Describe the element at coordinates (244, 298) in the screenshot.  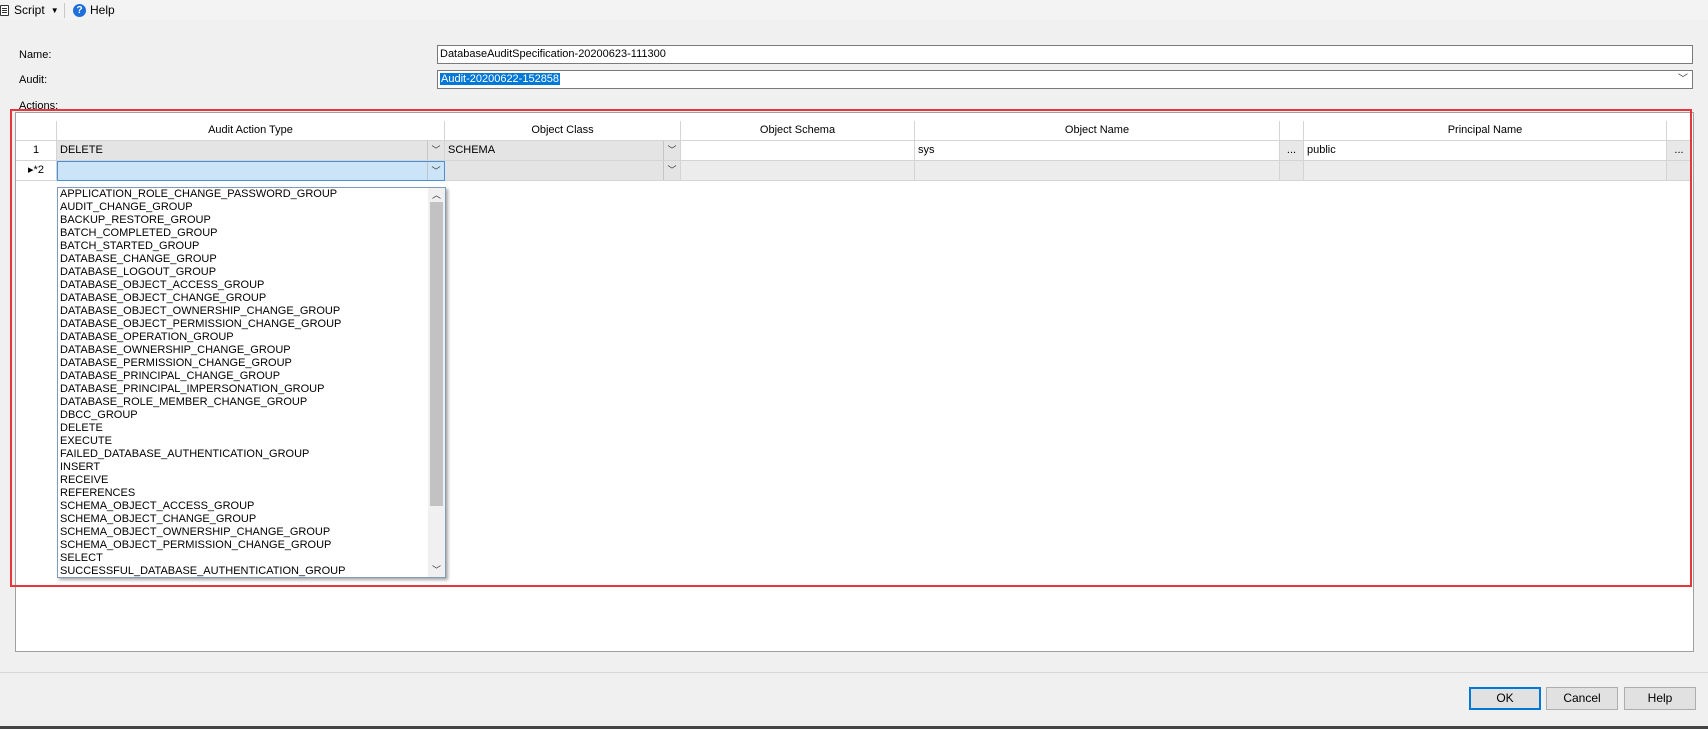
I see `dropdown-option: DATABASE_OBJECT_CHANGE_GROUP` at that location.